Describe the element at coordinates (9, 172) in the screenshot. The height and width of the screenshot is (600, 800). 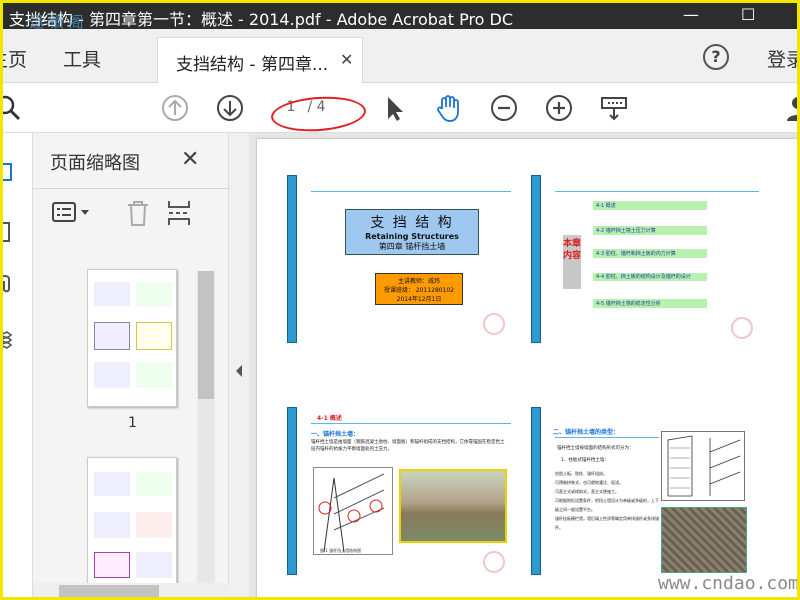
I see `page-thumbnails-icon` at that location.